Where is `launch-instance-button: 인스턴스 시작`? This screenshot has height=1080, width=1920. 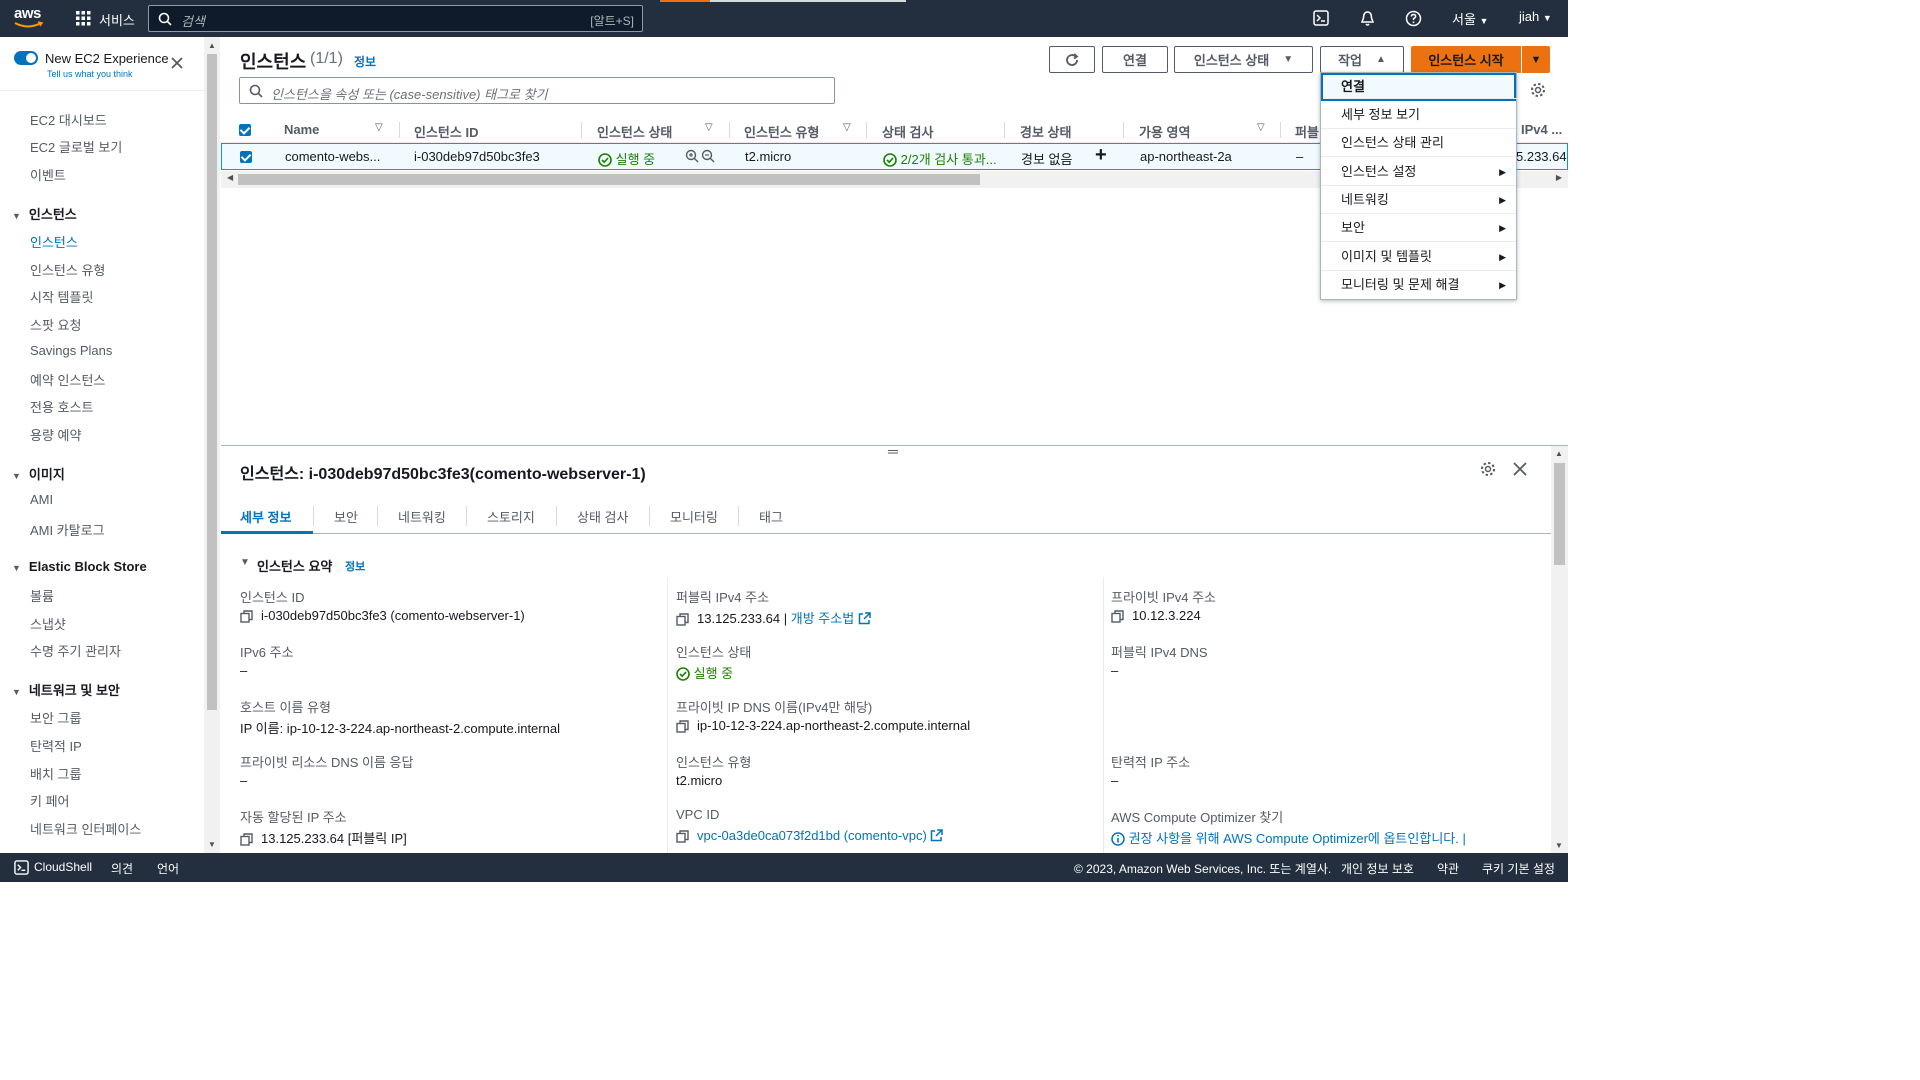 launch-instance-button: 인스턴스 시작 is located at coordinates (1466, 59).